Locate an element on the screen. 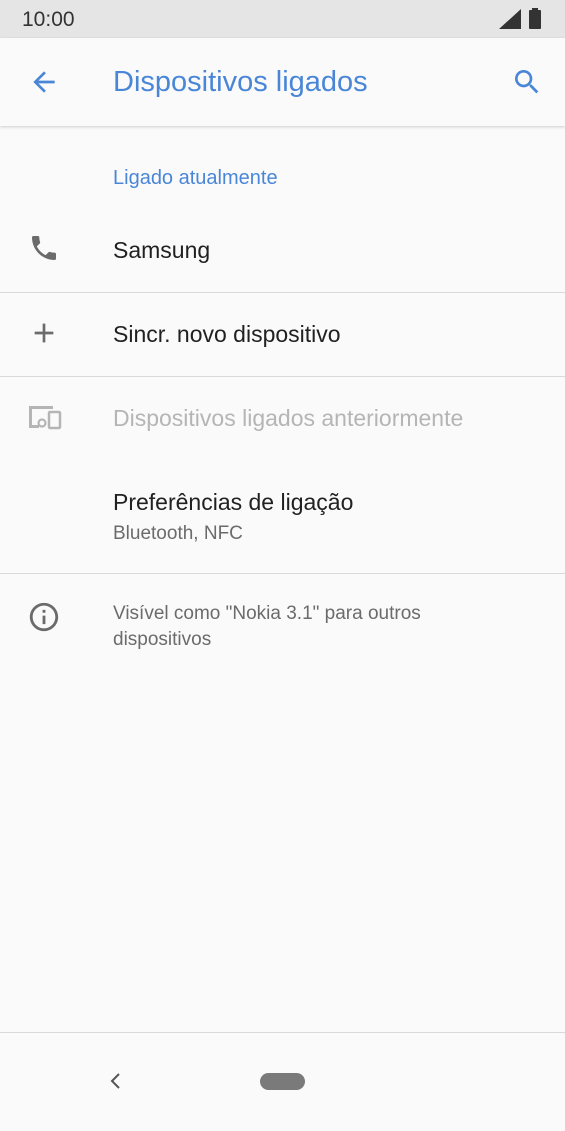 Image resolution: width=565 pixels, height=1131 pixels. info-icon is located at coordinates (44, 617).